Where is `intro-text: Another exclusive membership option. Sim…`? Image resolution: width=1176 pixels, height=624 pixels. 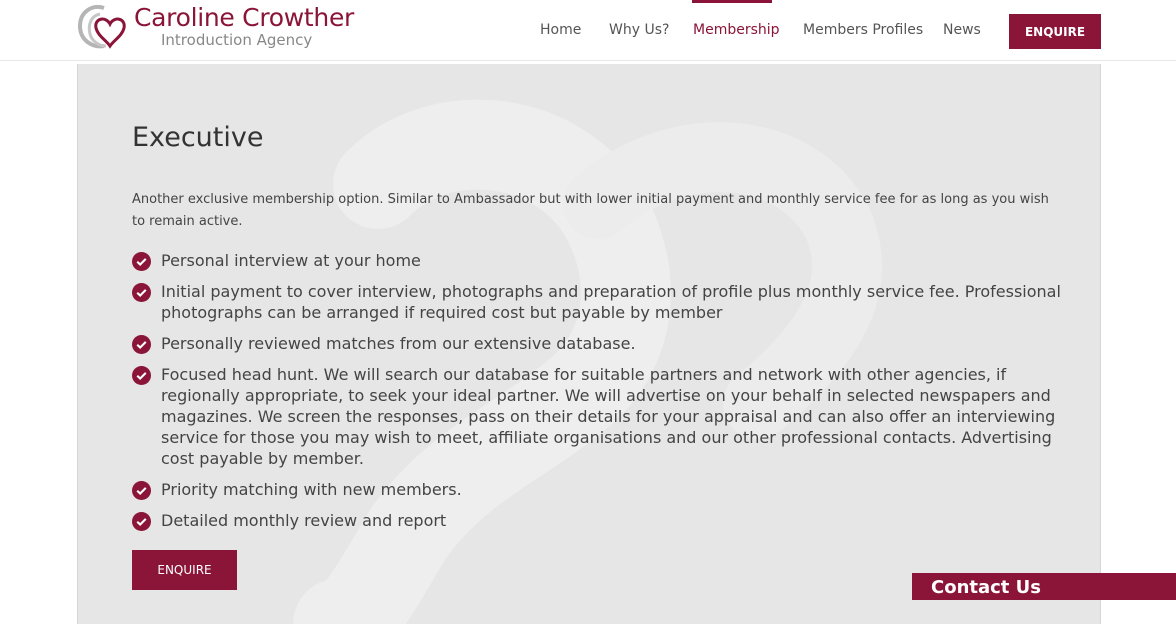
intro-text: Another exclusive membership option. Sim… is located at coordinates (590, 210).